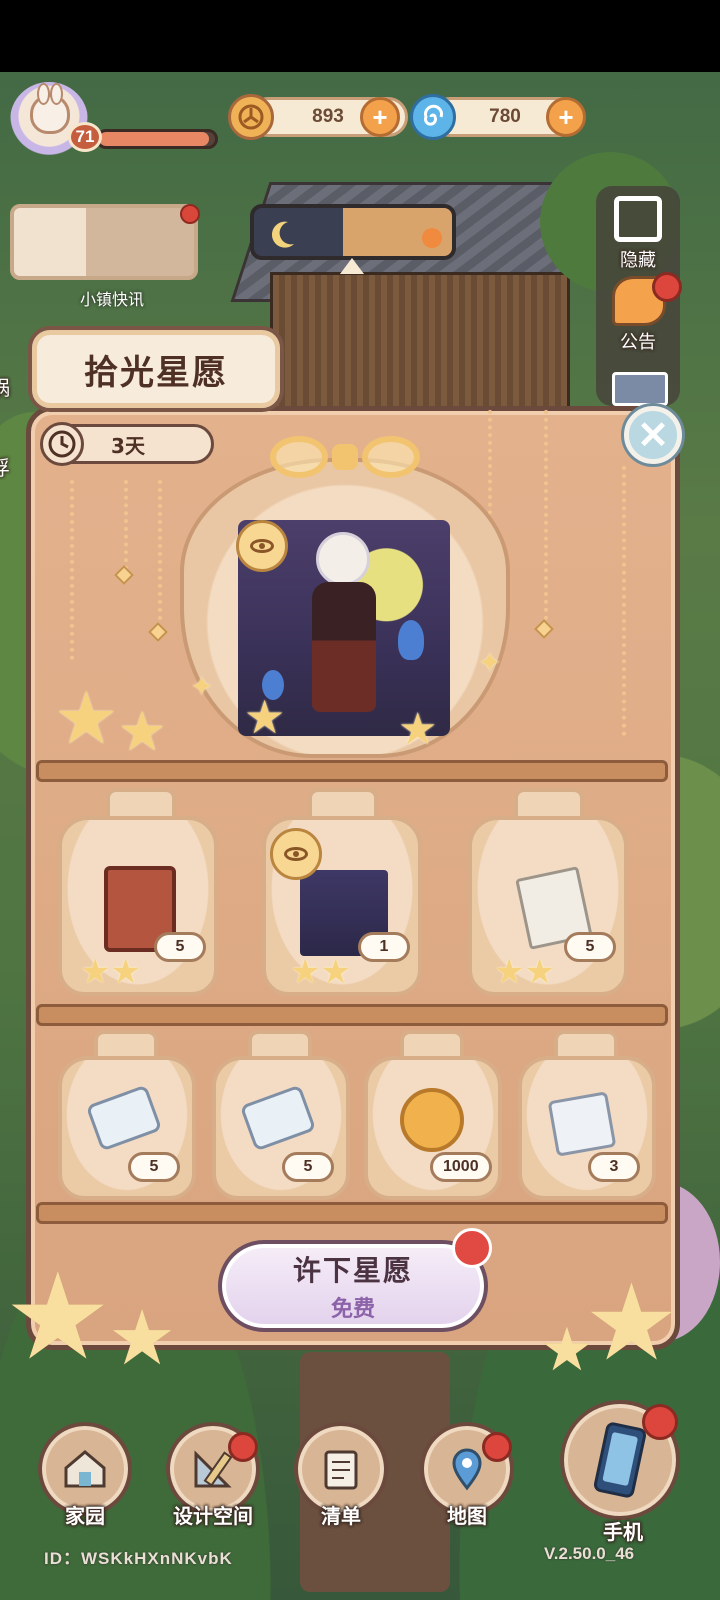  What do you see at coordinates (461, 1167) in the screenshot?
I see `reward-count: 1000` at bounding box center [461, 1167].